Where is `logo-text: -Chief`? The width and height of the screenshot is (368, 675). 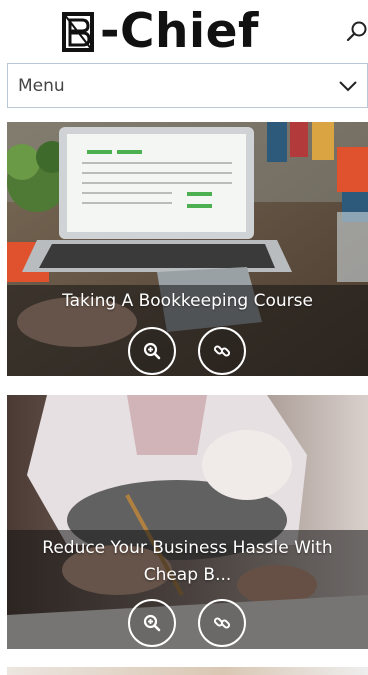 logo-text: -Chief is located at coordinates (179, 31).